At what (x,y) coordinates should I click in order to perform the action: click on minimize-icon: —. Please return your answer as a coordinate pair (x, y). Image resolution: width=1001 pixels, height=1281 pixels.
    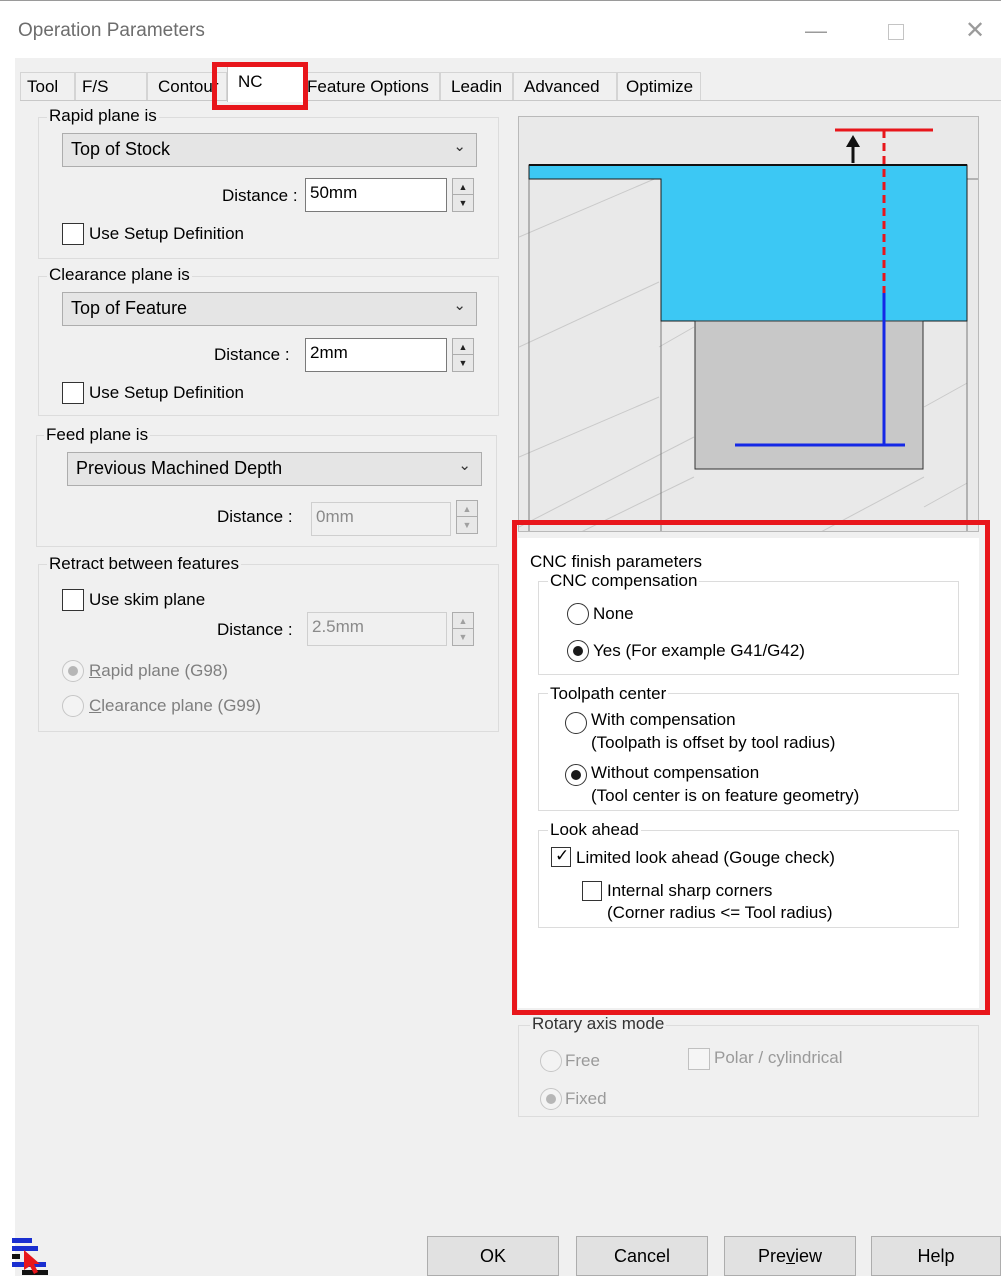
    Looking at the image, I should click on (816, 31).